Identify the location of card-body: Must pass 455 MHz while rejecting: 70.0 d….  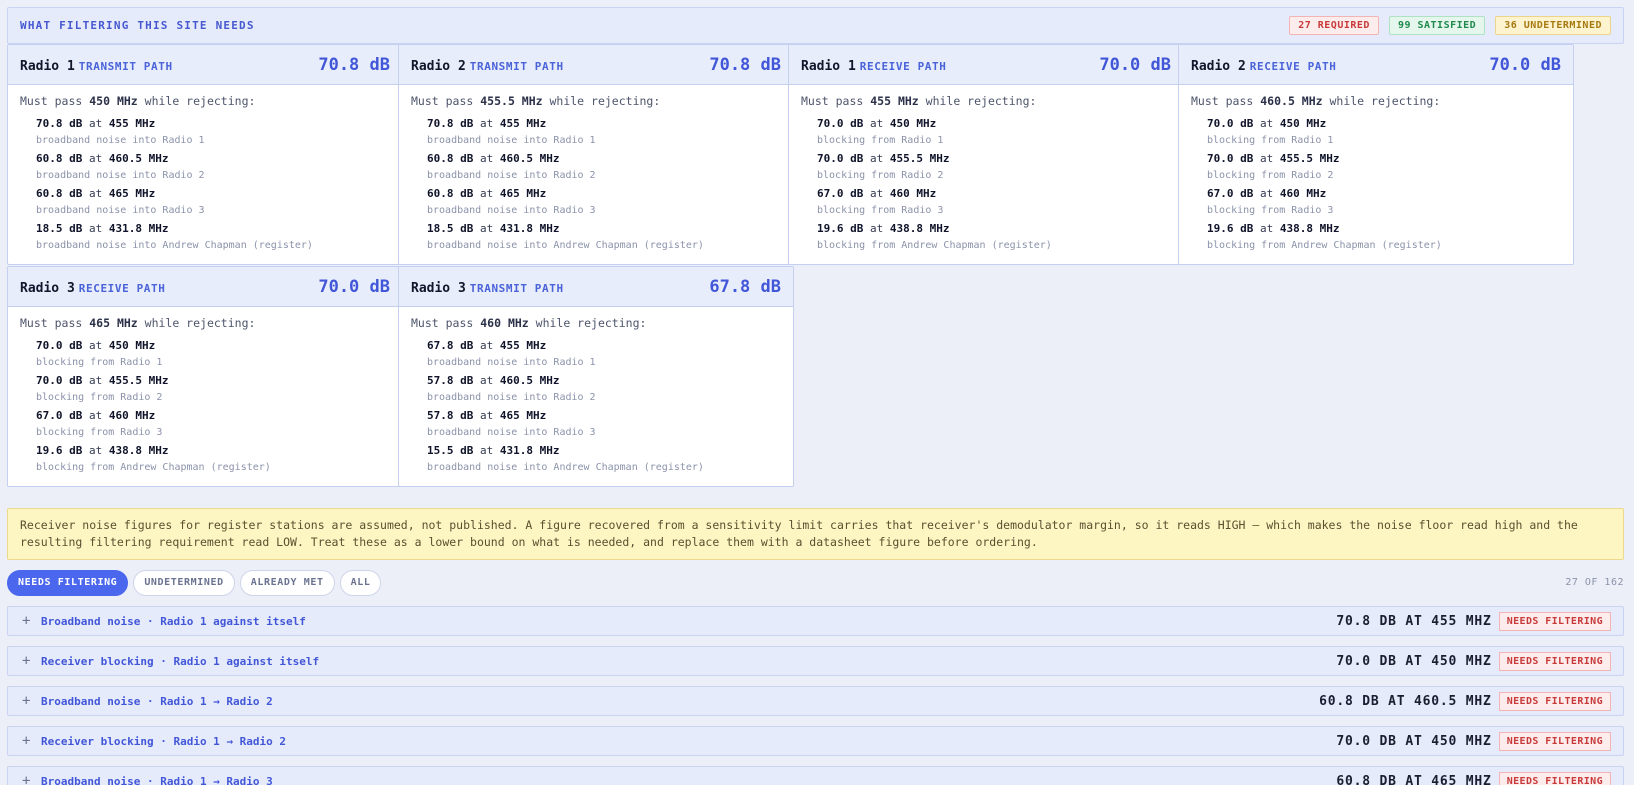
(986, 170).